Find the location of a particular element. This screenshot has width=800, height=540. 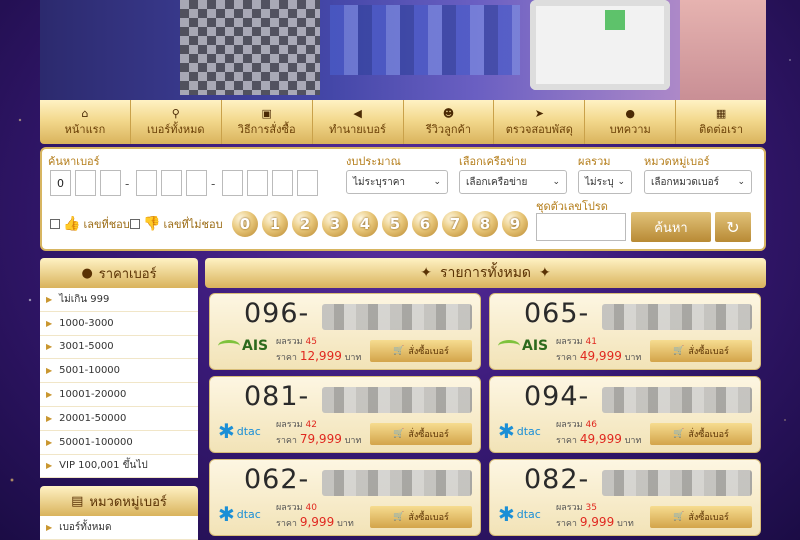

digit-ball-8: 8 is located at coordinates (485, 224).